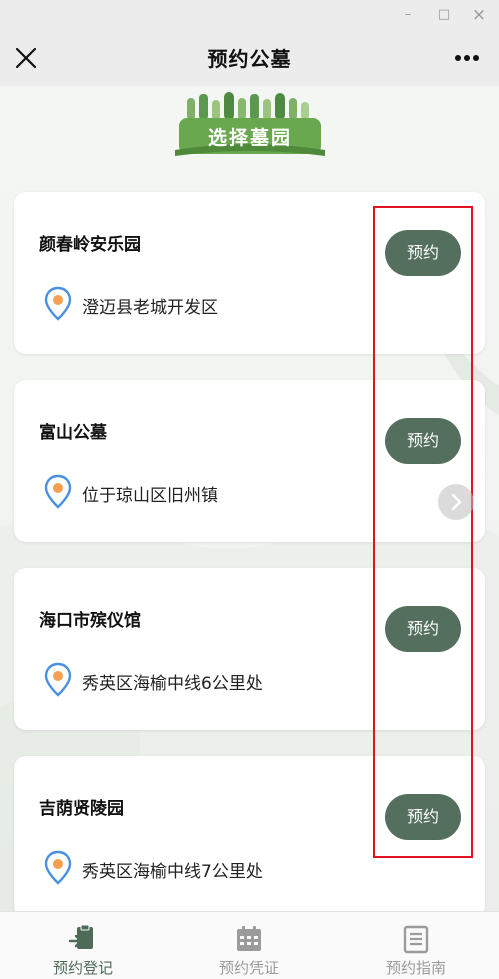 The width and height of the screenshot is (499, 979). I want to click on tab-label: 预约凭证, so click(248, 968).